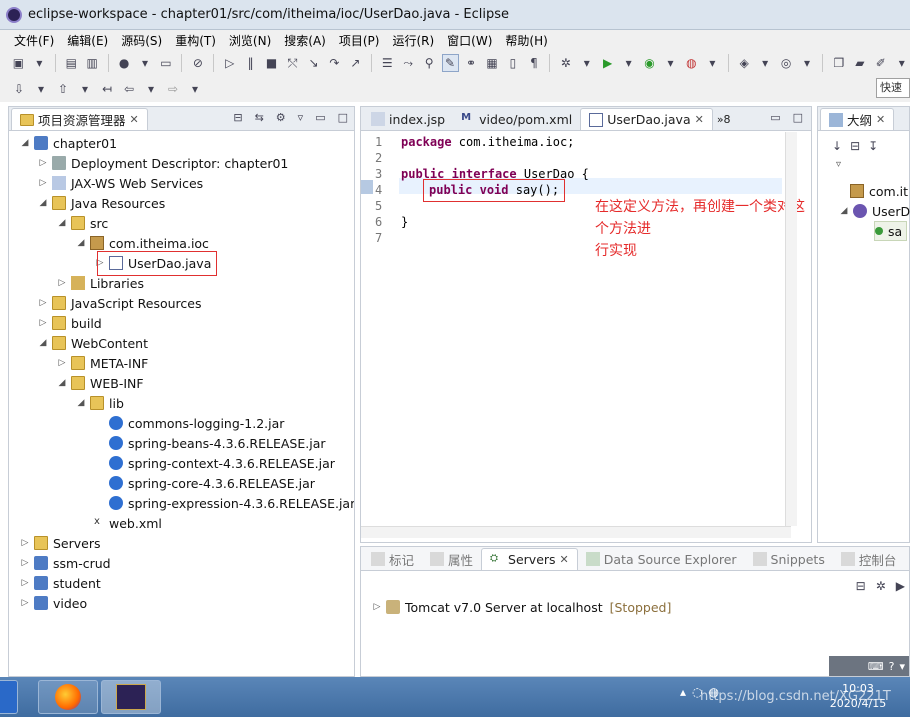 The width and height of the screenshot is (910, 717). I want to click on horizontal-scrollbar, so click(576, 532).